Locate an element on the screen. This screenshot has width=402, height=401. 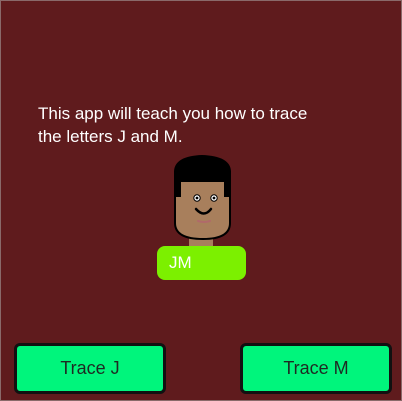
boy-face-icon is located at coordinates (203, 201).